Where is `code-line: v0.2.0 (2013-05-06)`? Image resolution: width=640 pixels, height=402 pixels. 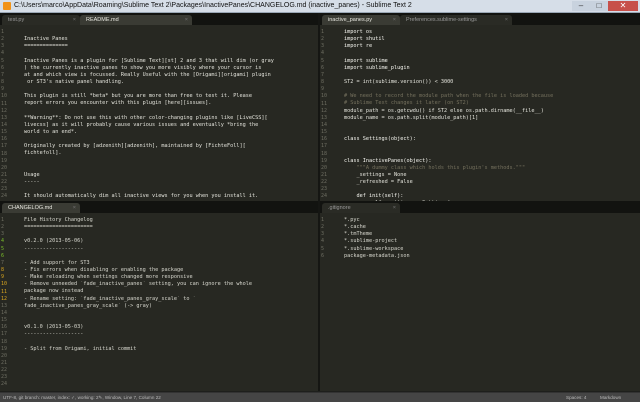
code-line: v0.2.0 (2013-05-06) is located at coordinates (54, 241).